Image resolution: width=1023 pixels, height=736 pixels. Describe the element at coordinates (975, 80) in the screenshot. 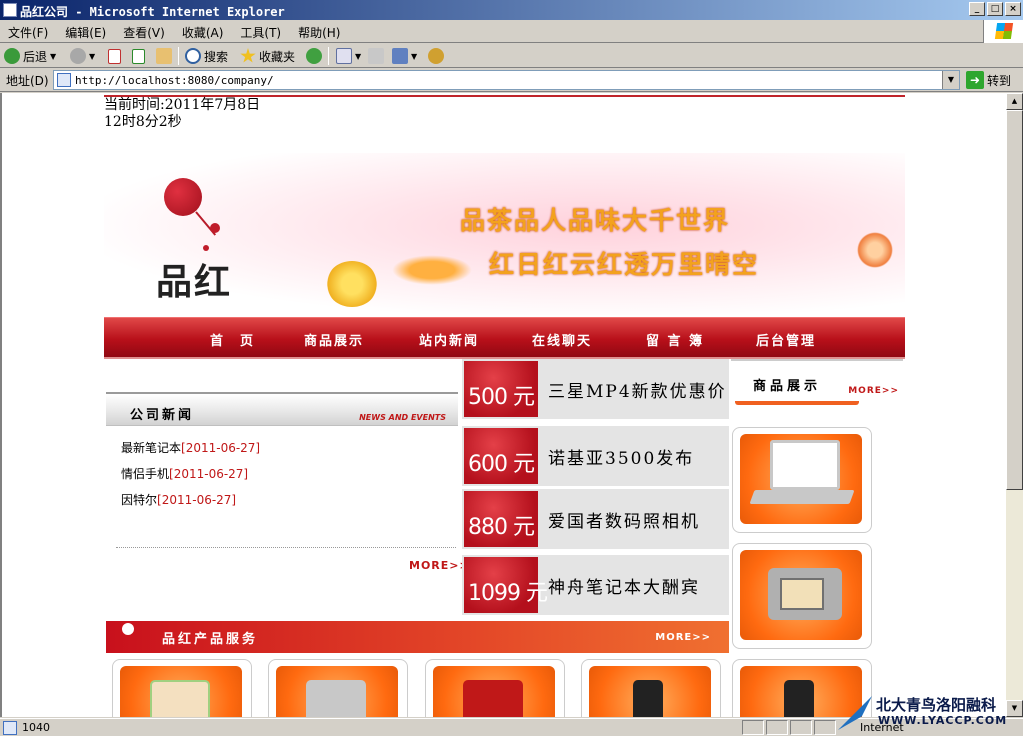

I see `go-arrow-icon: ➜` at that location.